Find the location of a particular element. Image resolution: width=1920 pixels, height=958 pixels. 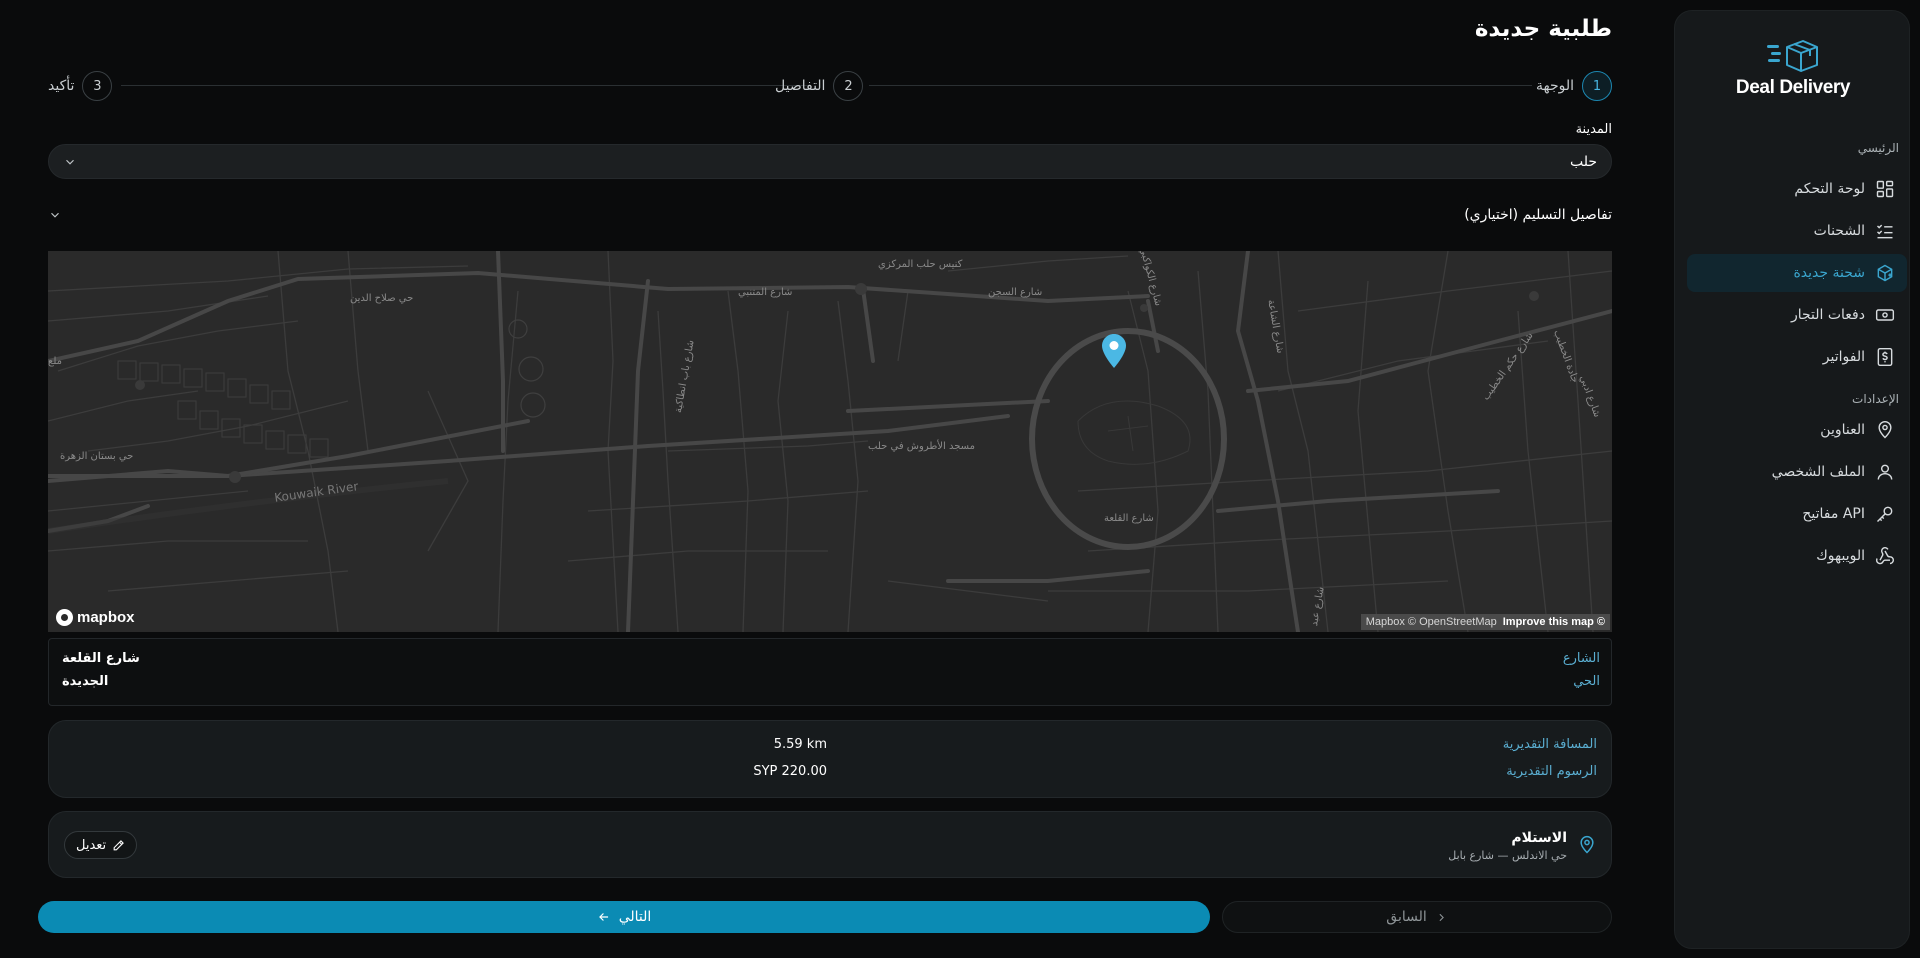

street-label: الشارع is located at coordinates (1581, 658).